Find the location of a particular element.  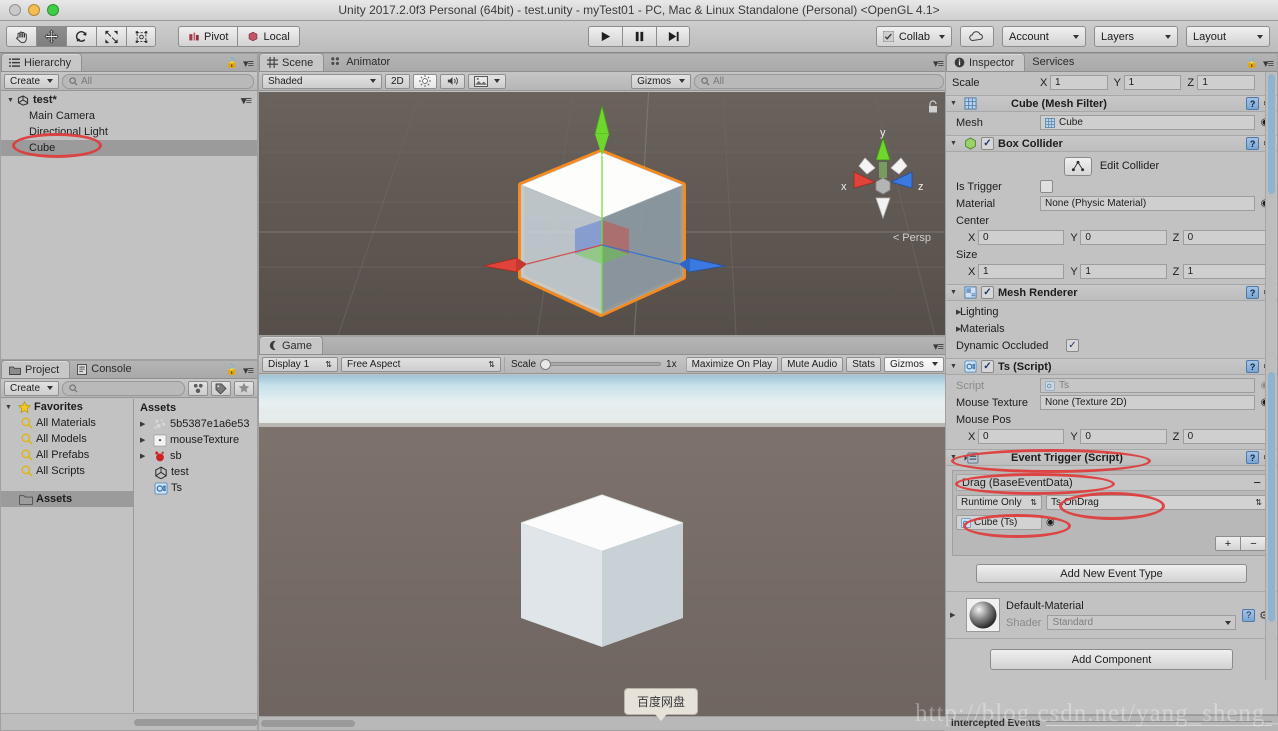

scale-z-input: 1 is located at coordinates (1226, 82).